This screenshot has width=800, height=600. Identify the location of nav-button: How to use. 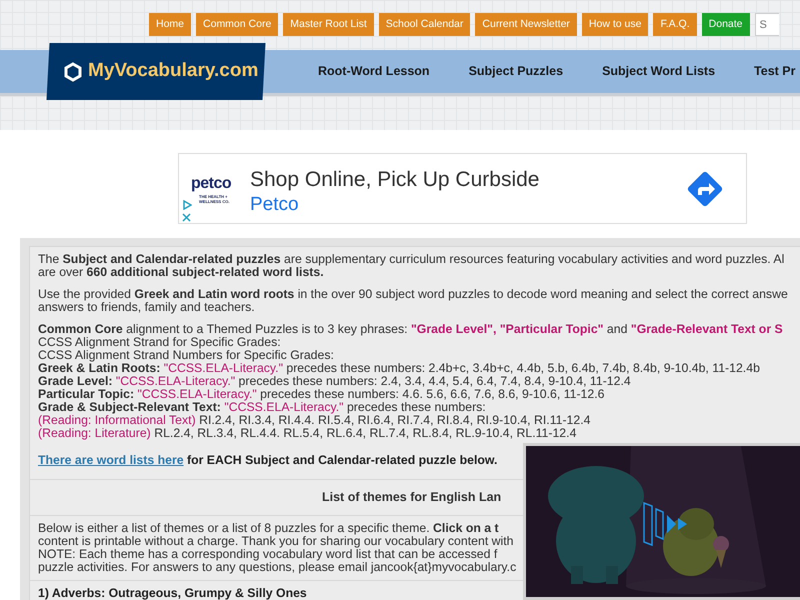
(615, 24).